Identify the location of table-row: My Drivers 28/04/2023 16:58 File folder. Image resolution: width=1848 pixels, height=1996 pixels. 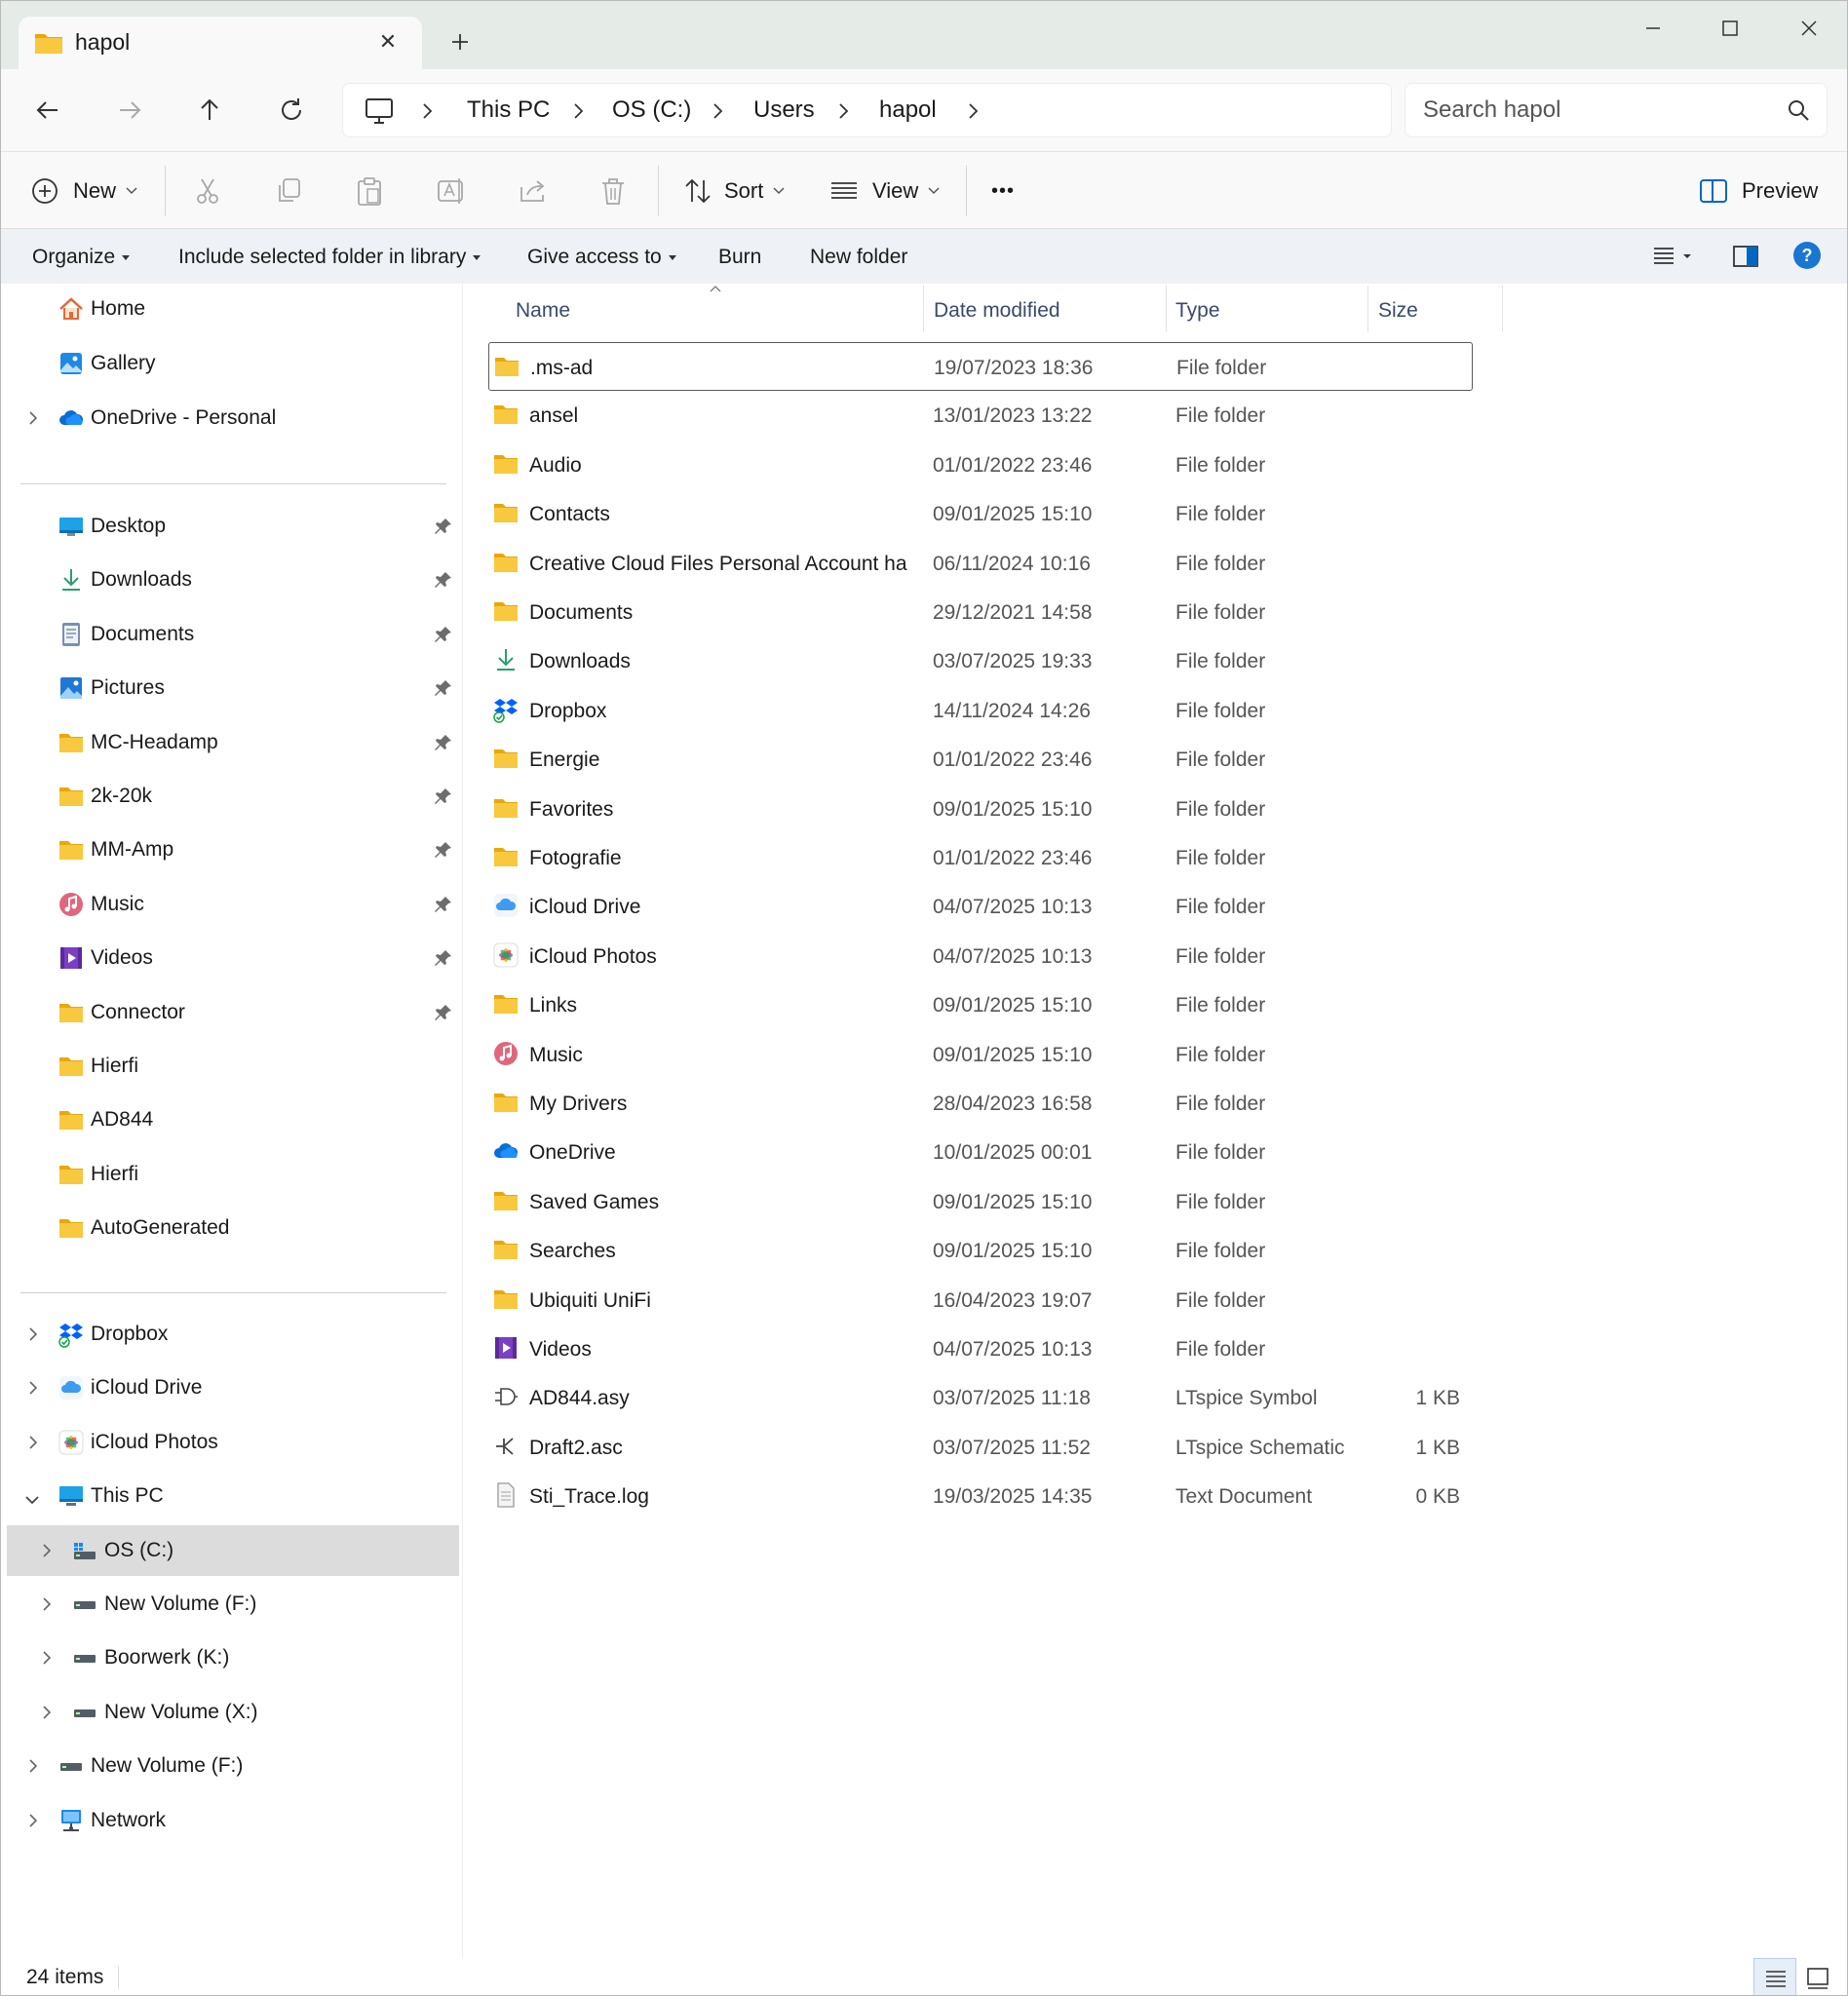
(980, 1103).